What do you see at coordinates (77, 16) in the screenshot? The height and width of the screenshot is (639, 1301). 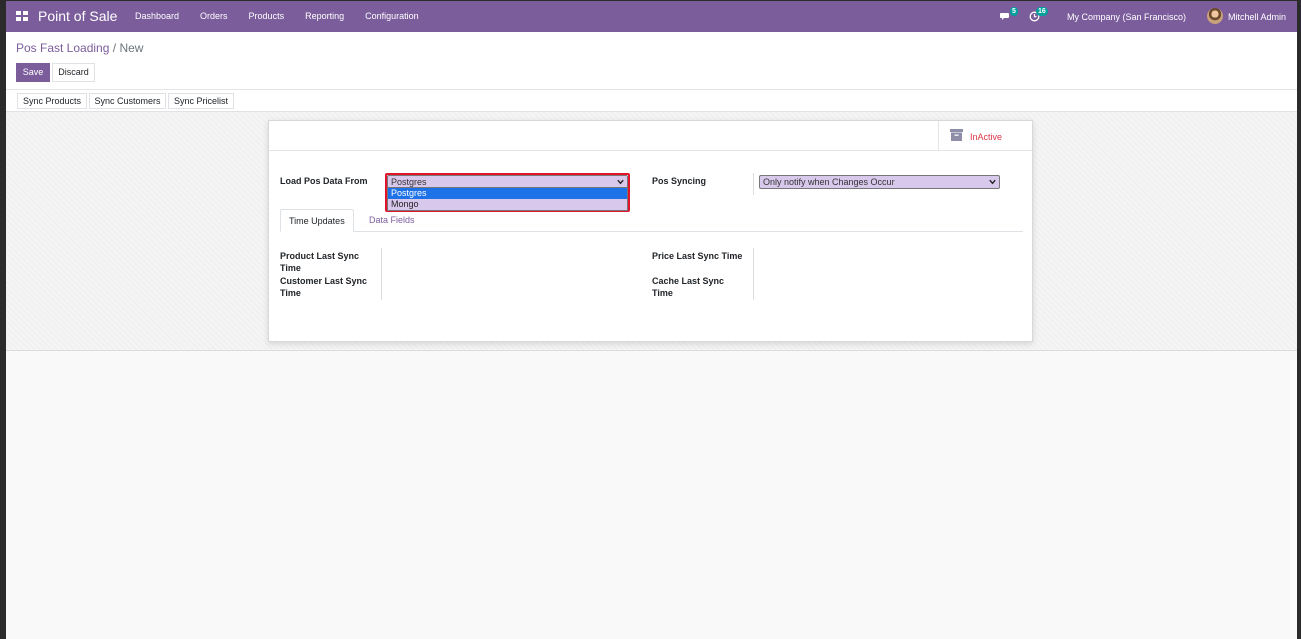 I see `app-title: Point of Sale` at bounding box center [77, 16].